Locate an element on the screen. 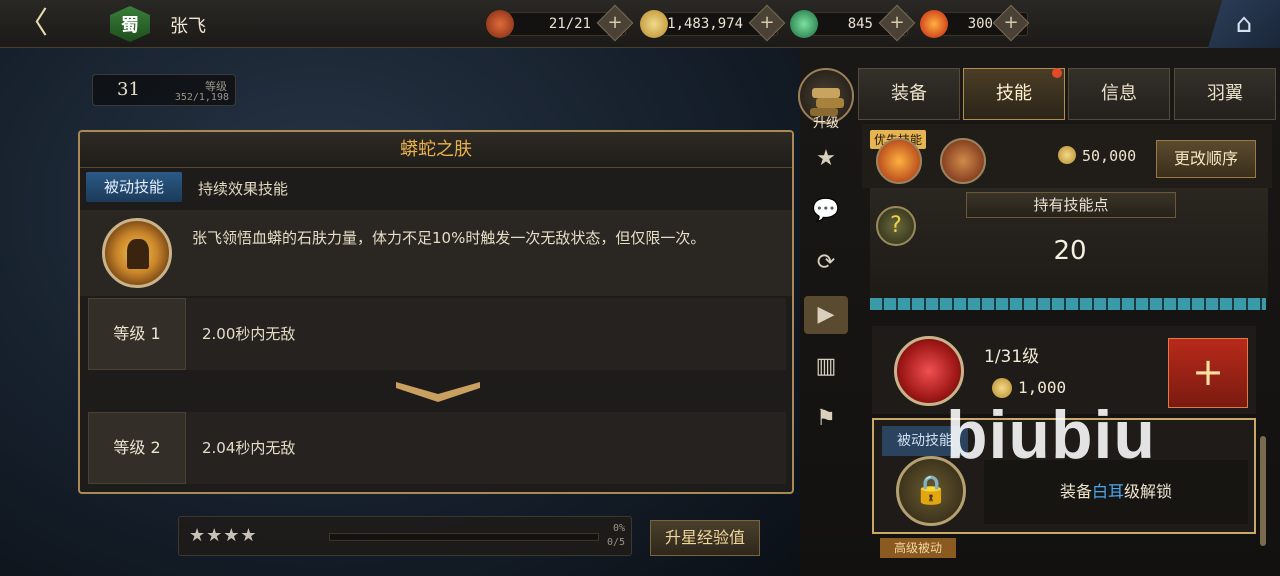 This screenshot has width=1280, height=576. chat-icon: 💬 is located at coordinates (826, 210).